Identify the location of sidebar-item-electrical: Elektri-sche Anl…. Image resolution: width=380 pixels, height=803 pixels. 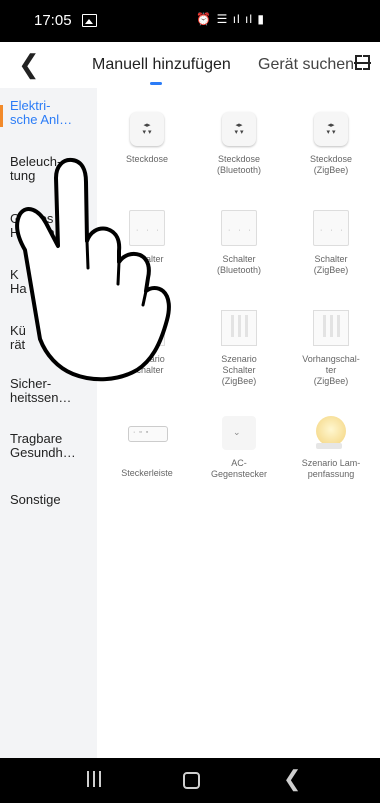
(51, 113).